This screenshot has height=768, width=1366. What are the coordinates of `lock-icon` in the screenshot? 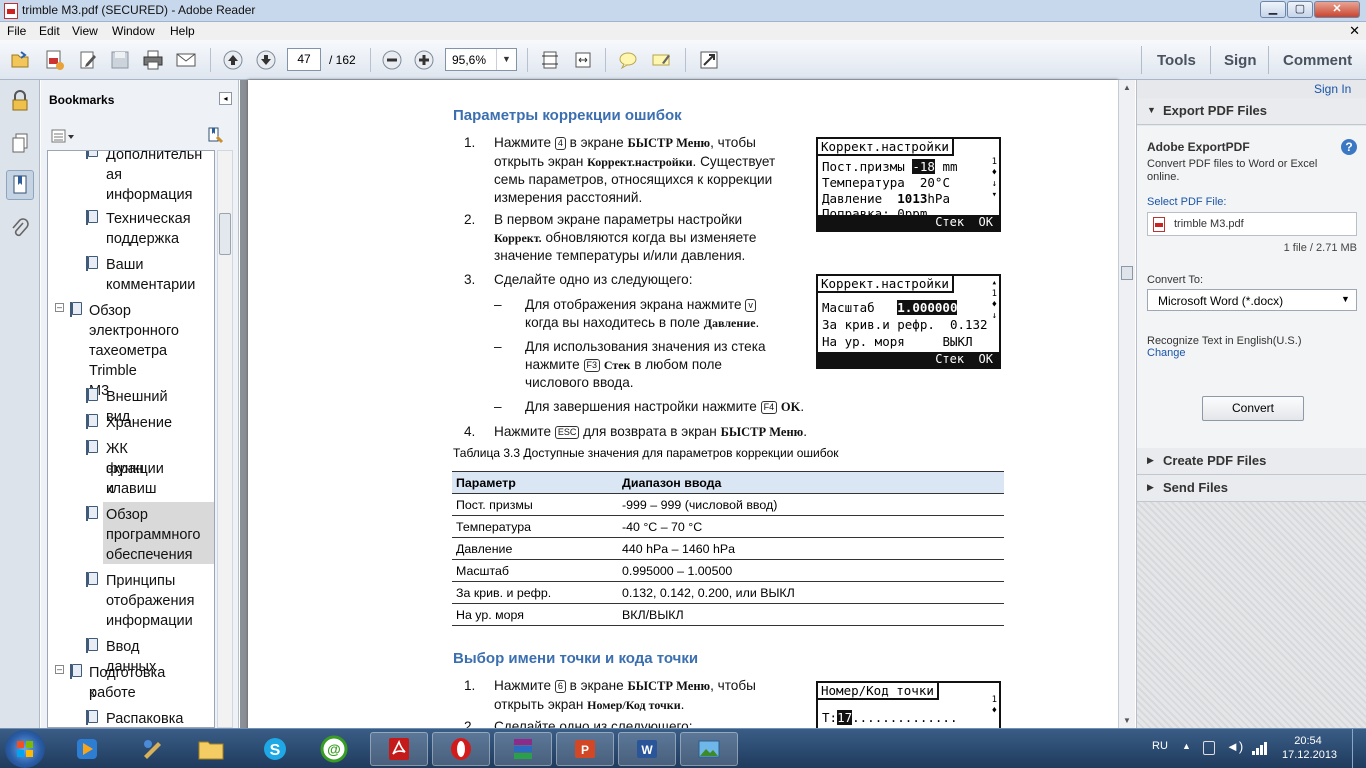 It's located at (20, 101).